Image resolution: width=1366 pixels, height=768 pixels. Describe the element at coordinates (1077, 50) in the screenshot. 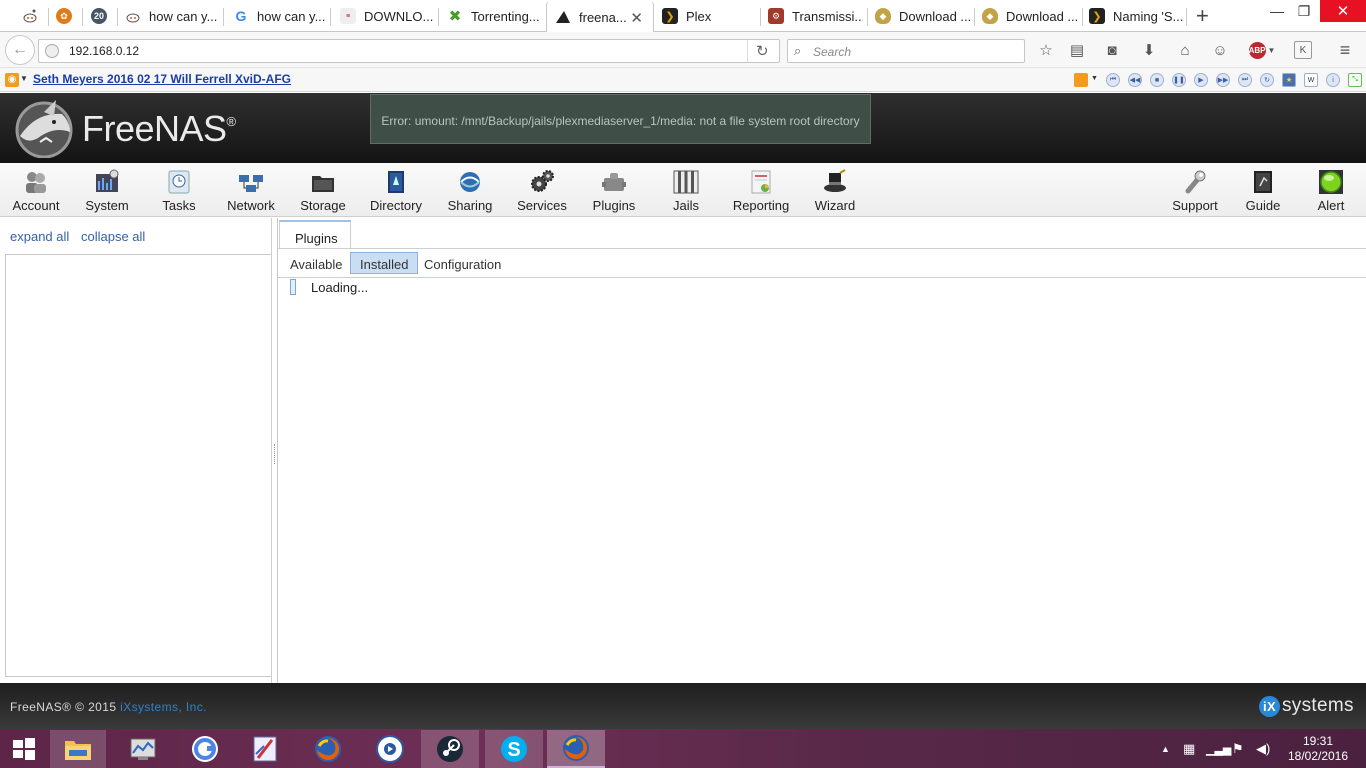

I see `reading-list-icon: ▤` at that location.